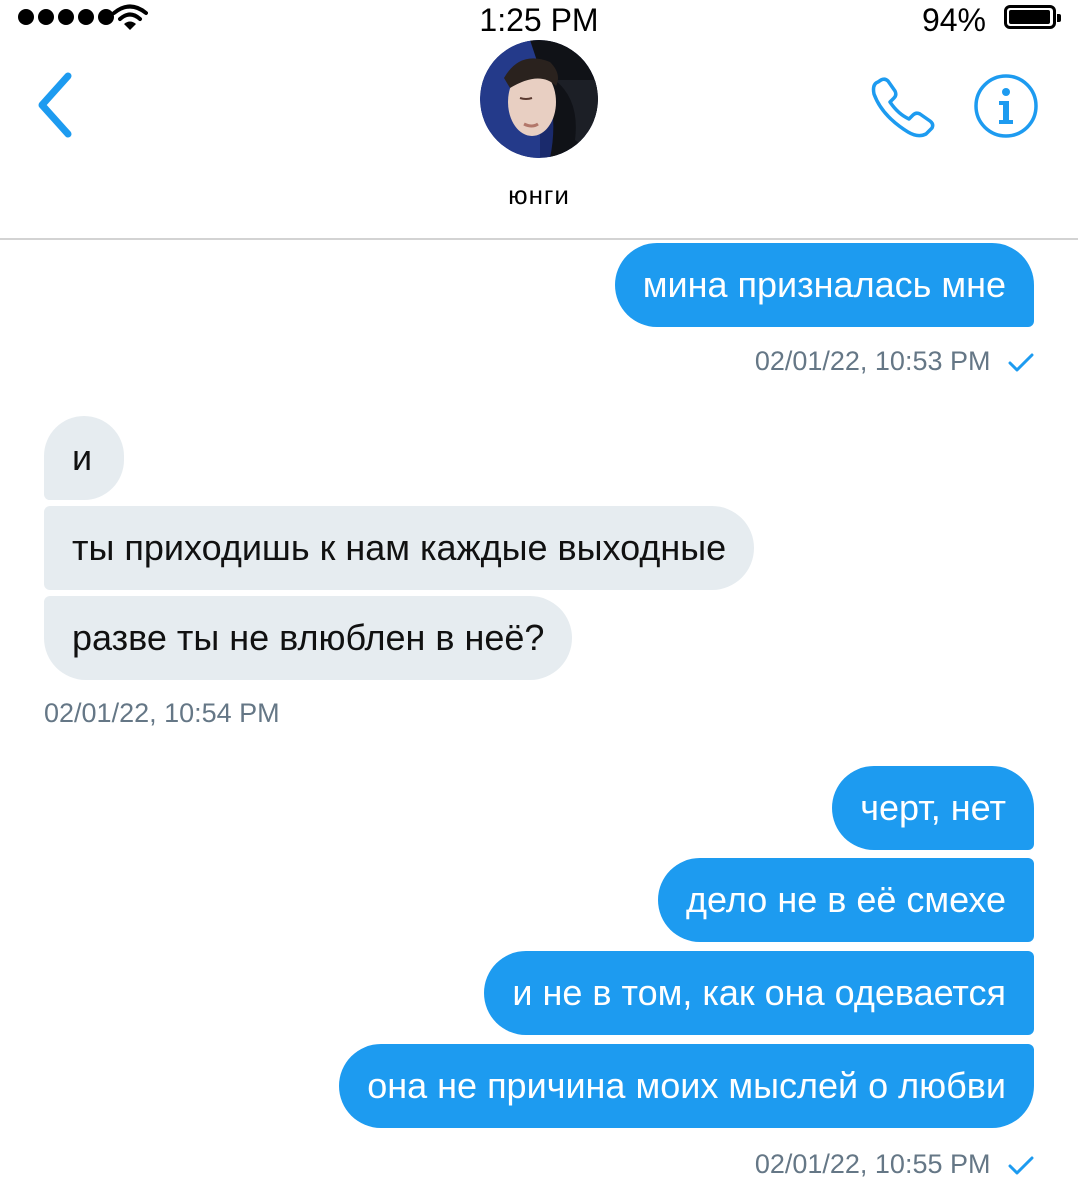 The width and height of the screenshot is (1078, 1200). Describe the element at coordinates (539, 99) in the screenshot. I see `avatar` at that location.